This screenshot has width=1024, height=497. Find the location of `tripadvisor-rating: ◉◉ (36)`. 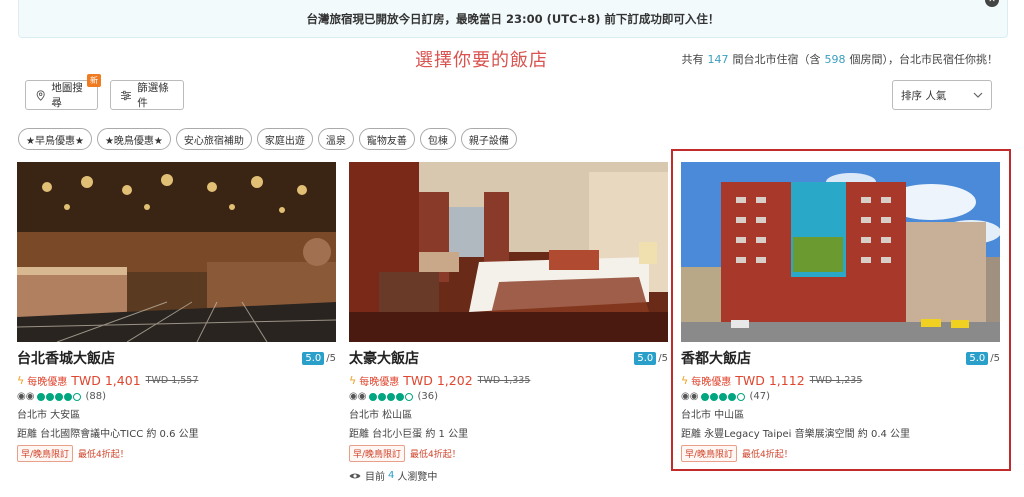

tripadvisor-rating: ◉◉ (36) is located at coordinates (508, 396).